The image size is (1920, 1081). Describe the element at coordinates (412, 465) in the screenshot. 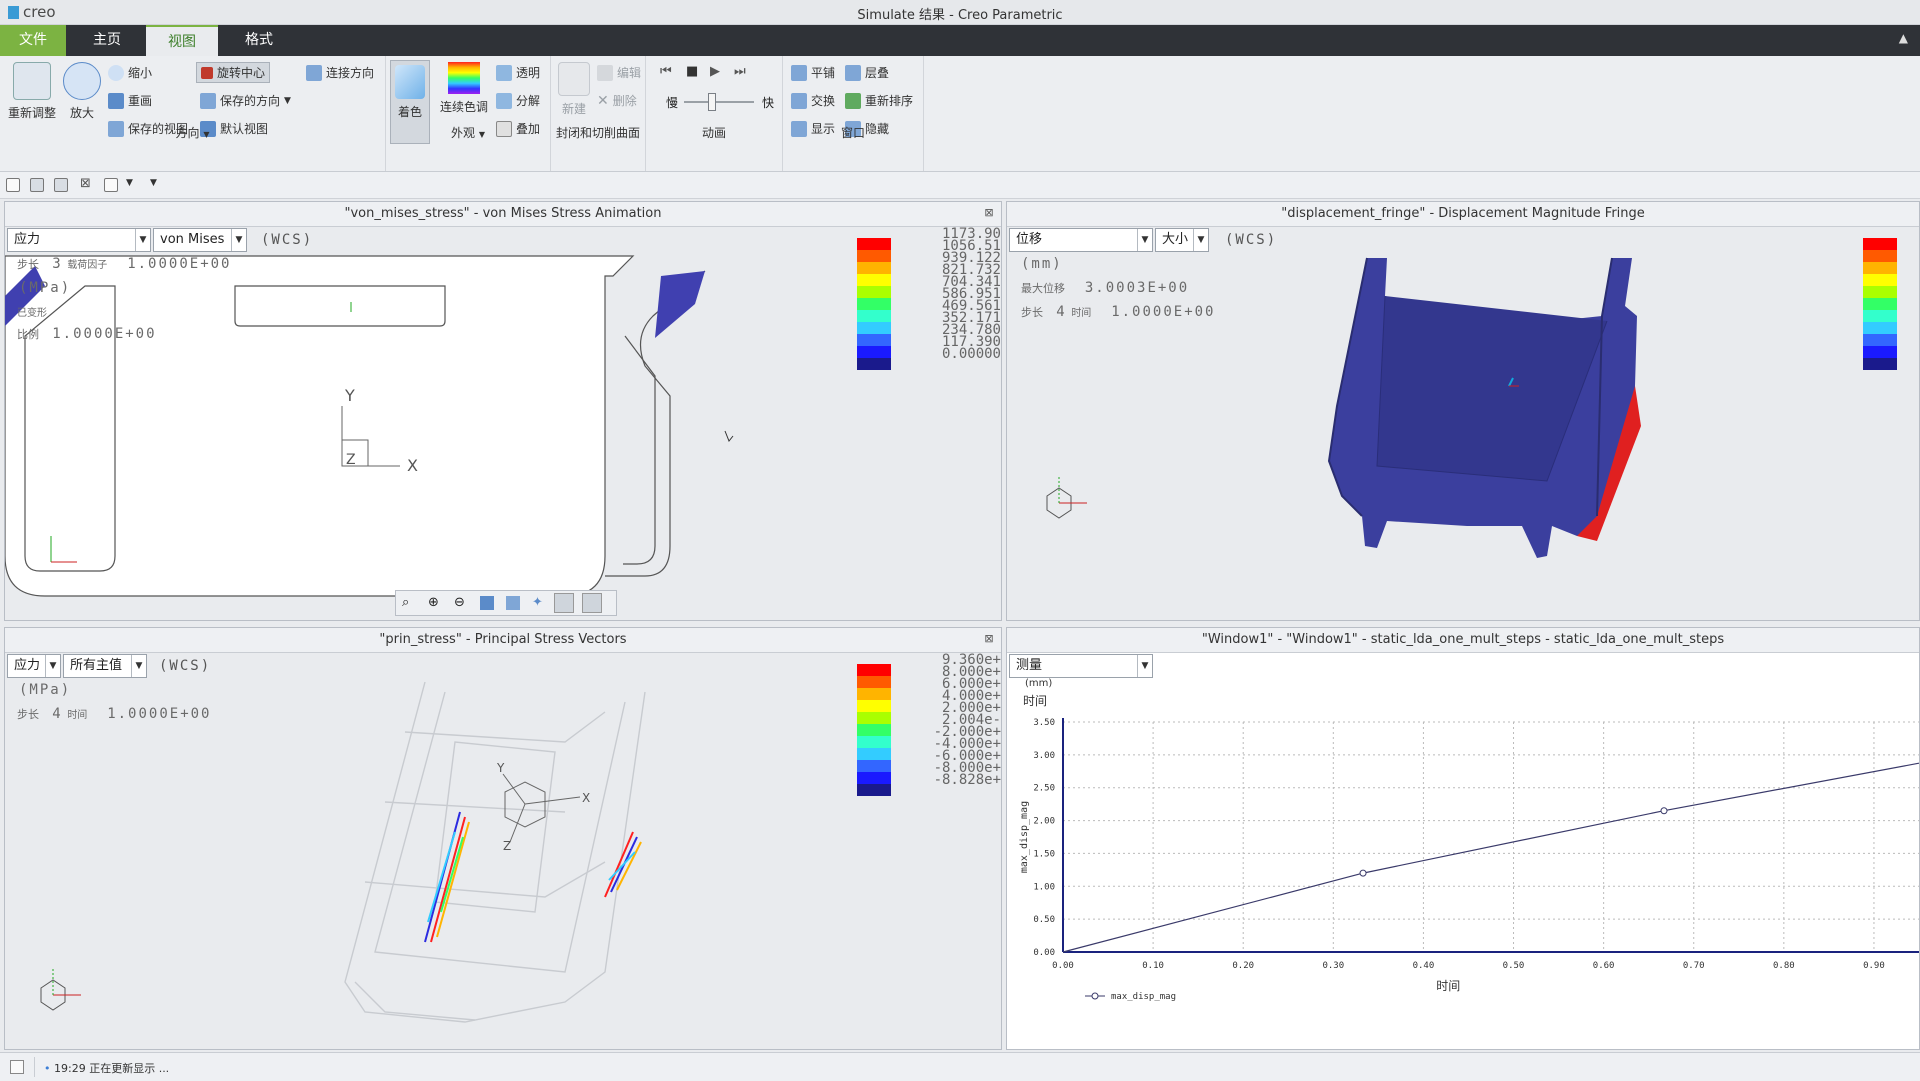

I see `axis-x-label: X` at that location.